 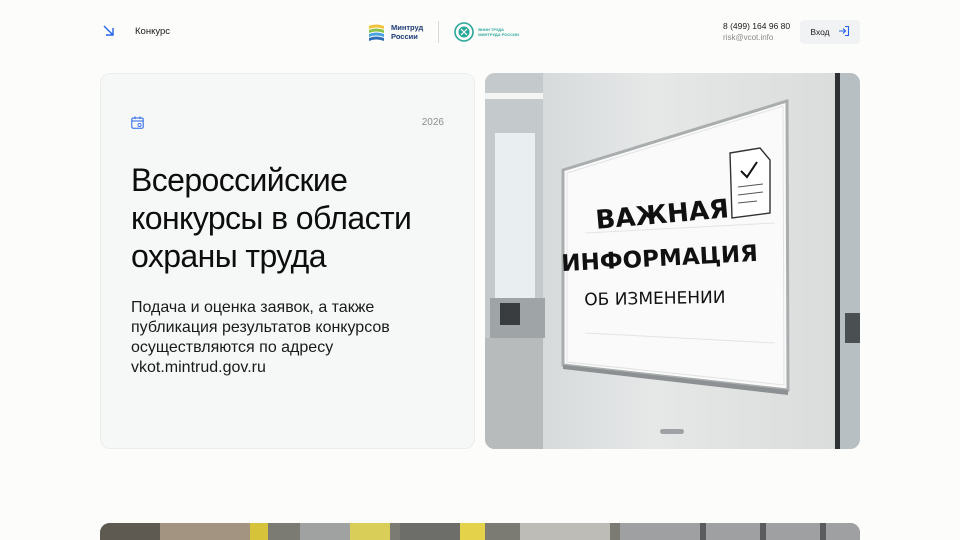 I want to click on email-link: risk@vcot.info, so click(x=756, y=38).